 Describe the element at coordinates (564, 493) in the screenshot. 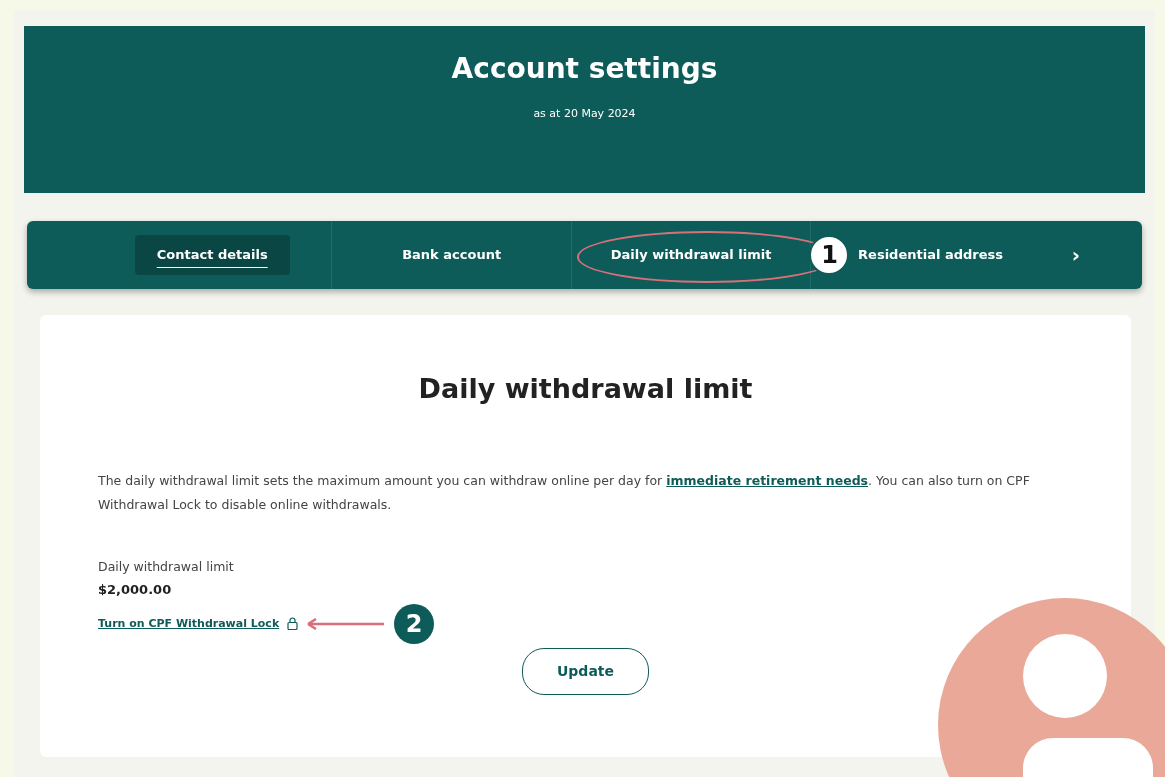

I see `intro-paragraph: The daily withdrawal limit sets the maximum amount you can withdraw online per day for immediate retirement needs. You can also turn on CPF Withdrawal Lock to disable online withdrawals.` at that location.